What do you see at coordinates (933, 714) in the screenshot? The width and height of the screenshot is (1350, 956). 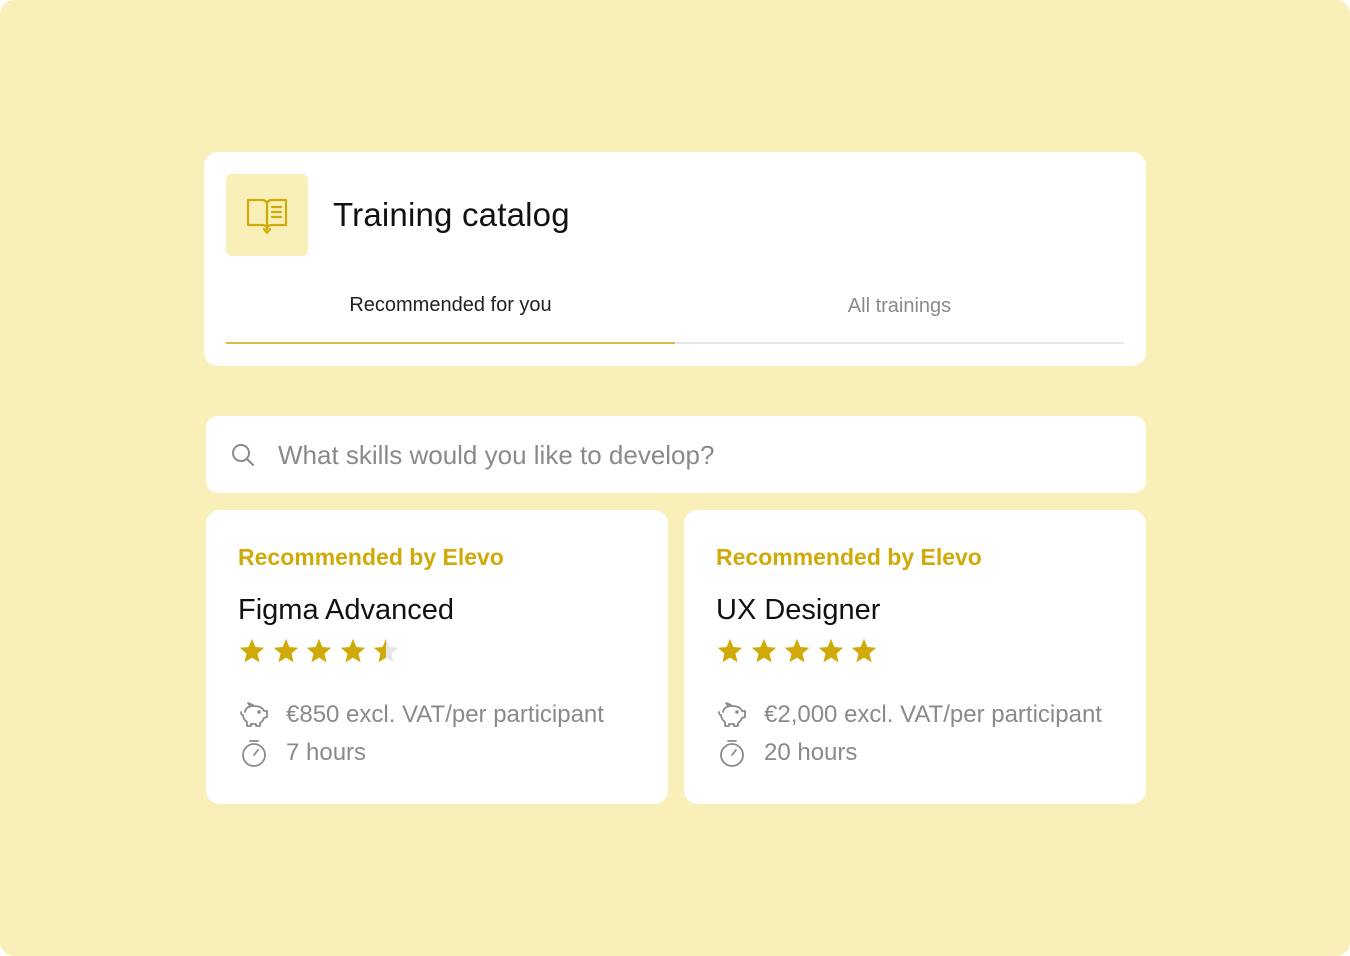 I see `price-text: €2,000 excl. VAT/per participant` at bounding box center [933, 714].